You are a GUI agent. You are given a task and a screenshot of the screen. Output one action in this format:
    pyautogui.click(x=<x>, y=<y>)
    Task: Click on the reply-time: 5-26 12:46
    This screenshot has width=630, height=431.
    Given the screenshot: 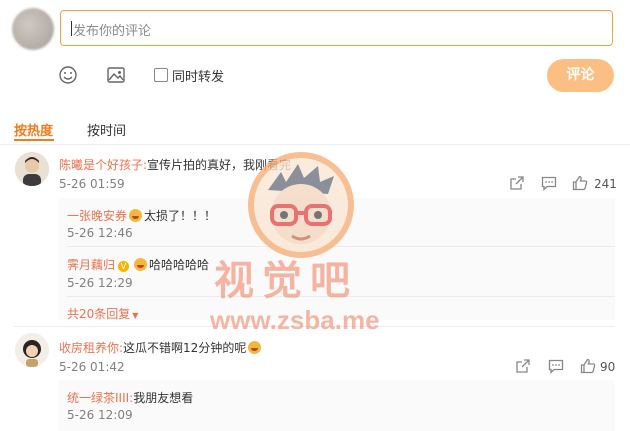 What is the action you would take?
    pyautogui.click(x=100, y=233)
    